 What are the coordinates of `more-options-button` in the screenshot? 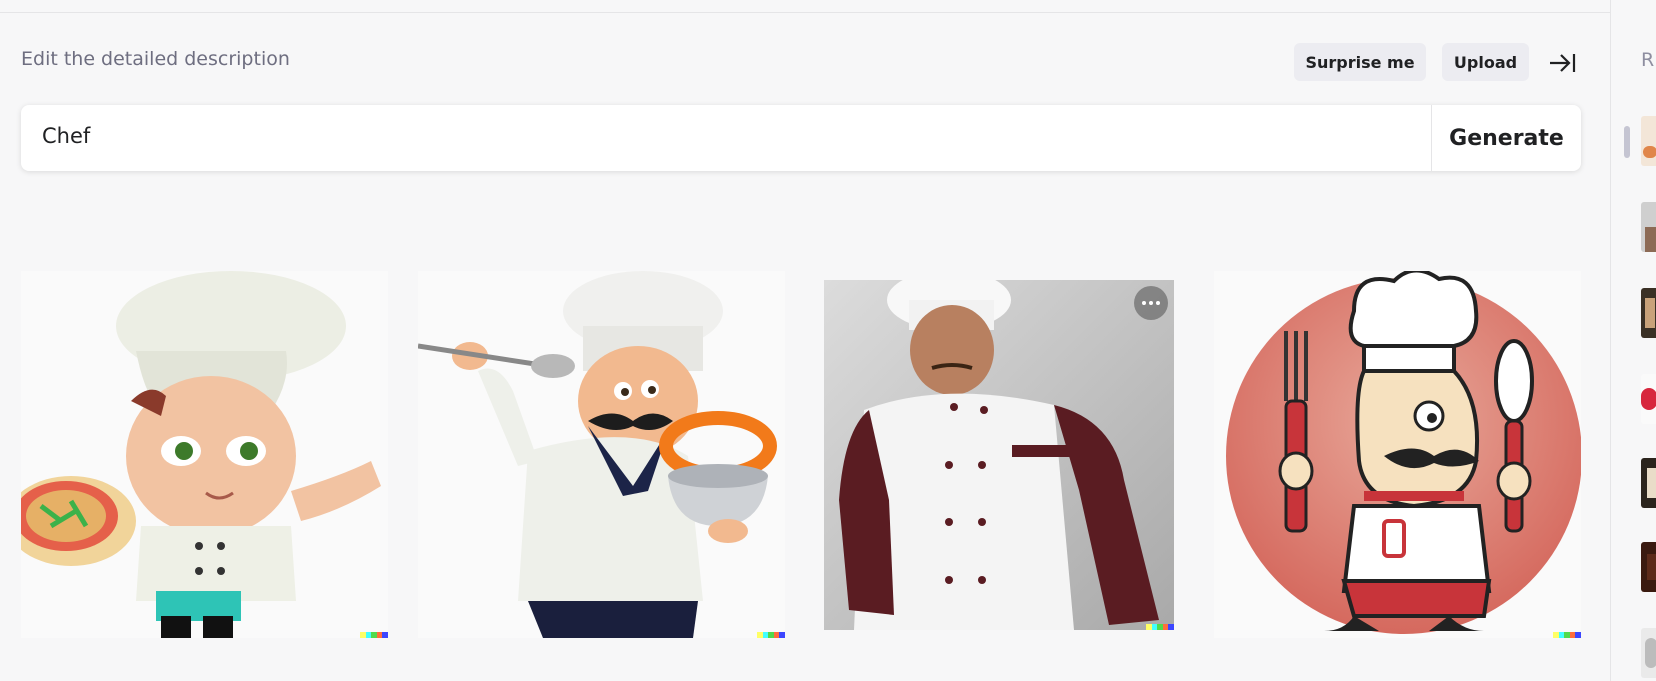 It's located at (1151, 303).